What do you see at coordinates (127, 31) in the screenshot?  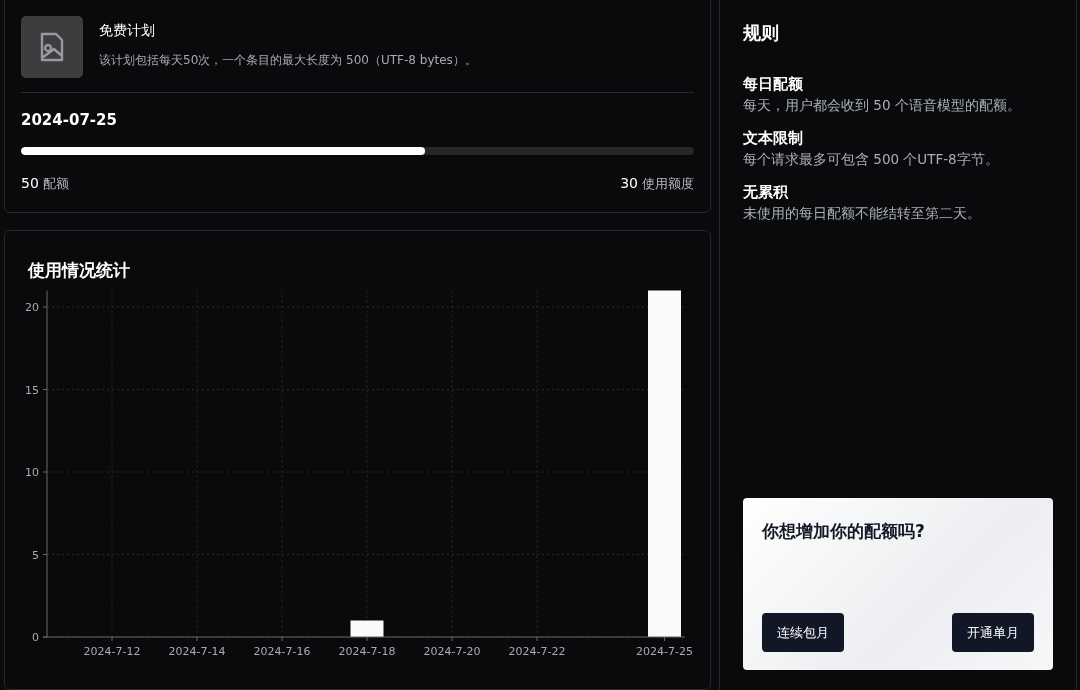 I see `plan-name: 免费计划` at bounding box center [127, 31].